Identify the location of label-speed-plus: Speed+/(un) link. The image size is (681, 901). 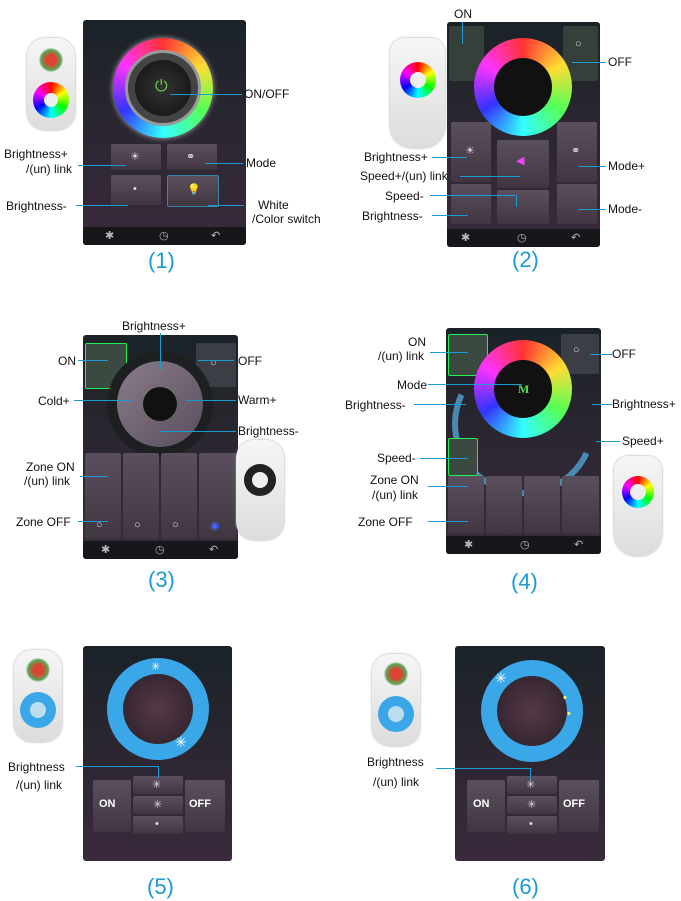
(404, 176).